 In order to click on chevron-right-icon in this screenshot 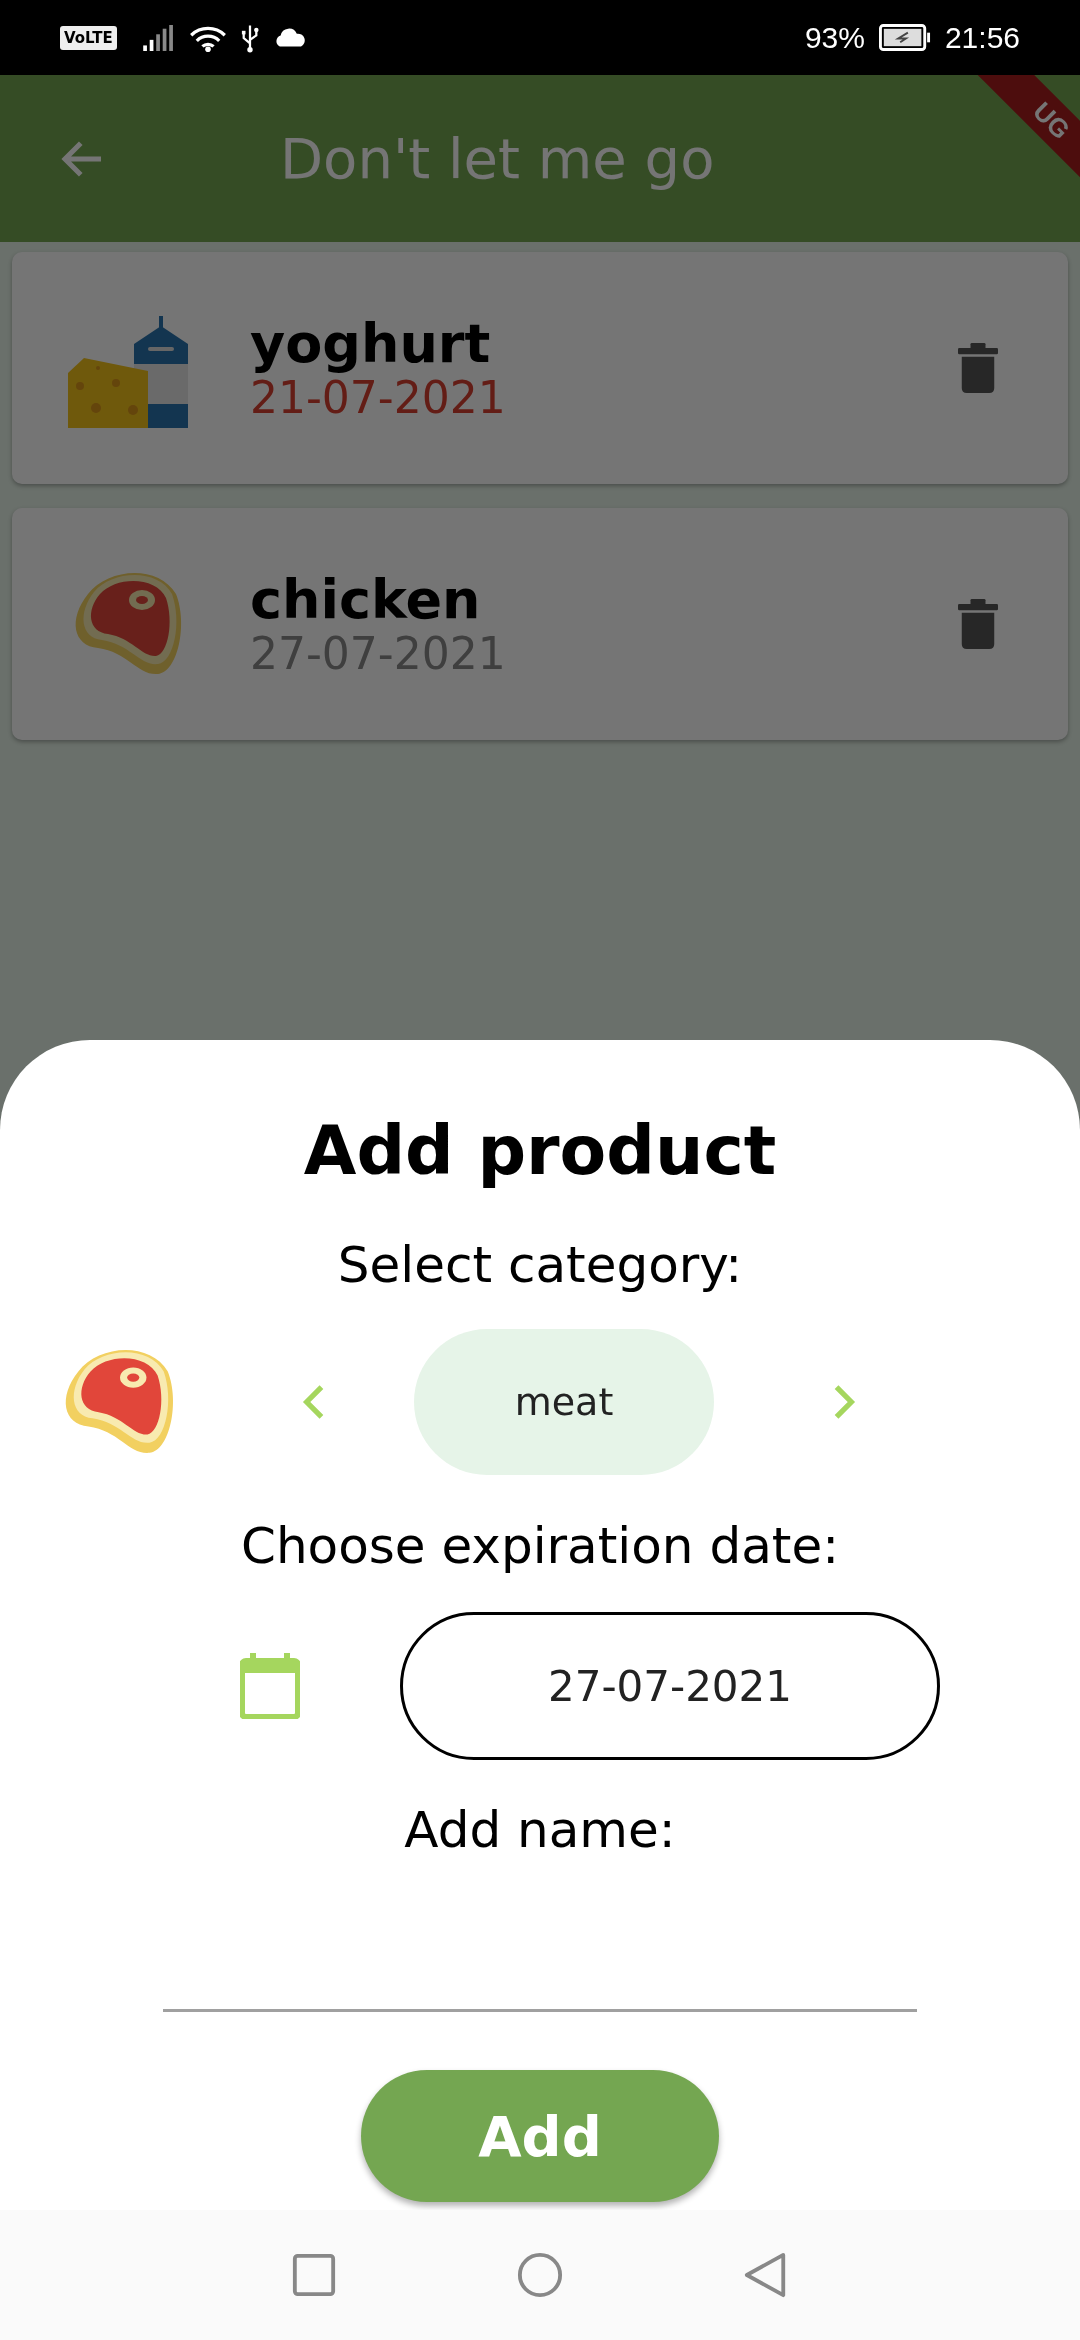, I will do `click(845, 1402)`.